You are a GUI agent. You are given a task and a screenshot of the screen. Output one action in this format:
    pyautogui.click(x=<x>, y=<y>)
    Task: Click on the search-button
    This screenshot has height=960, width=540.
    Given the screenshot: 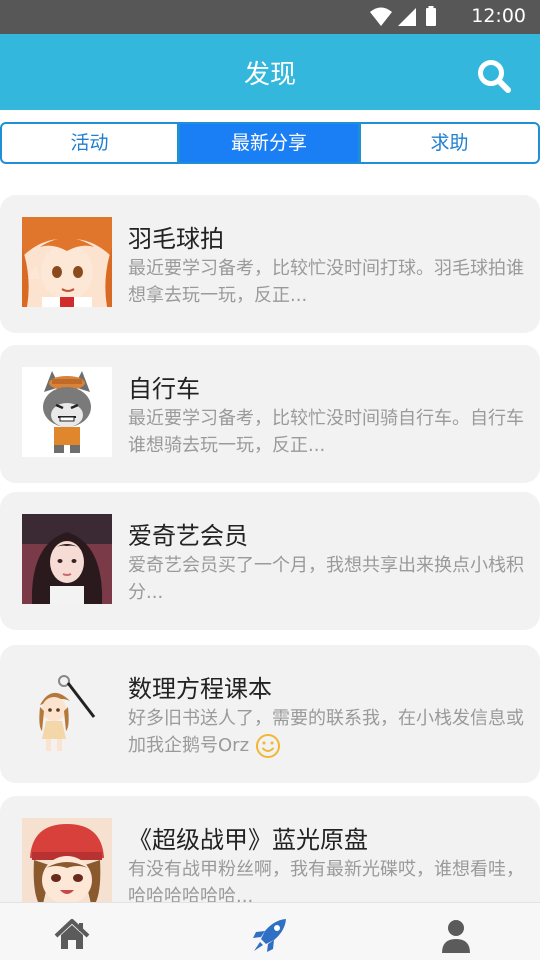 What is the action you would take?
    pyautogui.click(x=494, y=76)
    